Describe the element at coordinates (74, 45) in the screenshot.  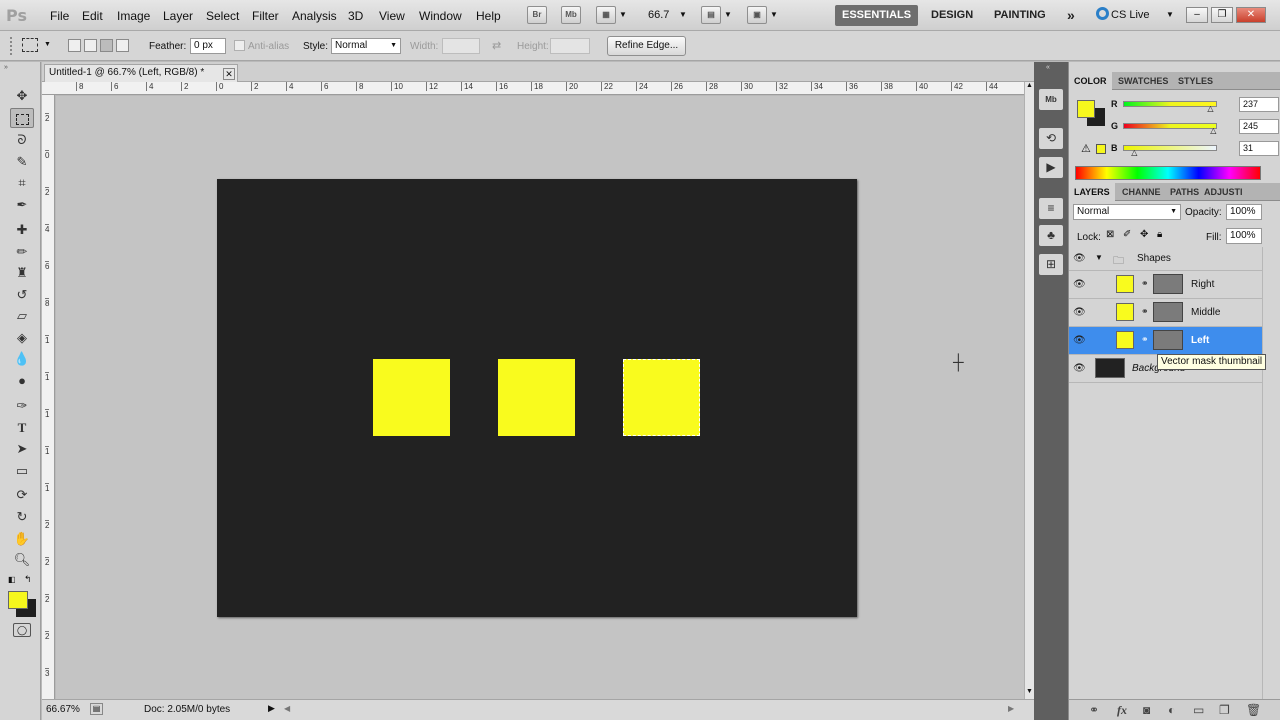
I see `new-selection-icon` at that location.